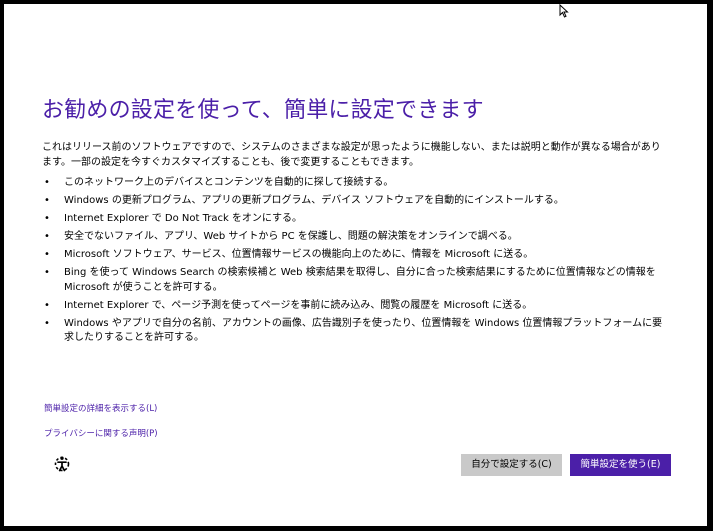 The width and height of the screenshot is (713, 531). What do you see at coordinates (263, 110) in the screenshot?
I see `page-title: お勧めの設定を使って、簡単に設定できます` at bounding box center [263, 110].